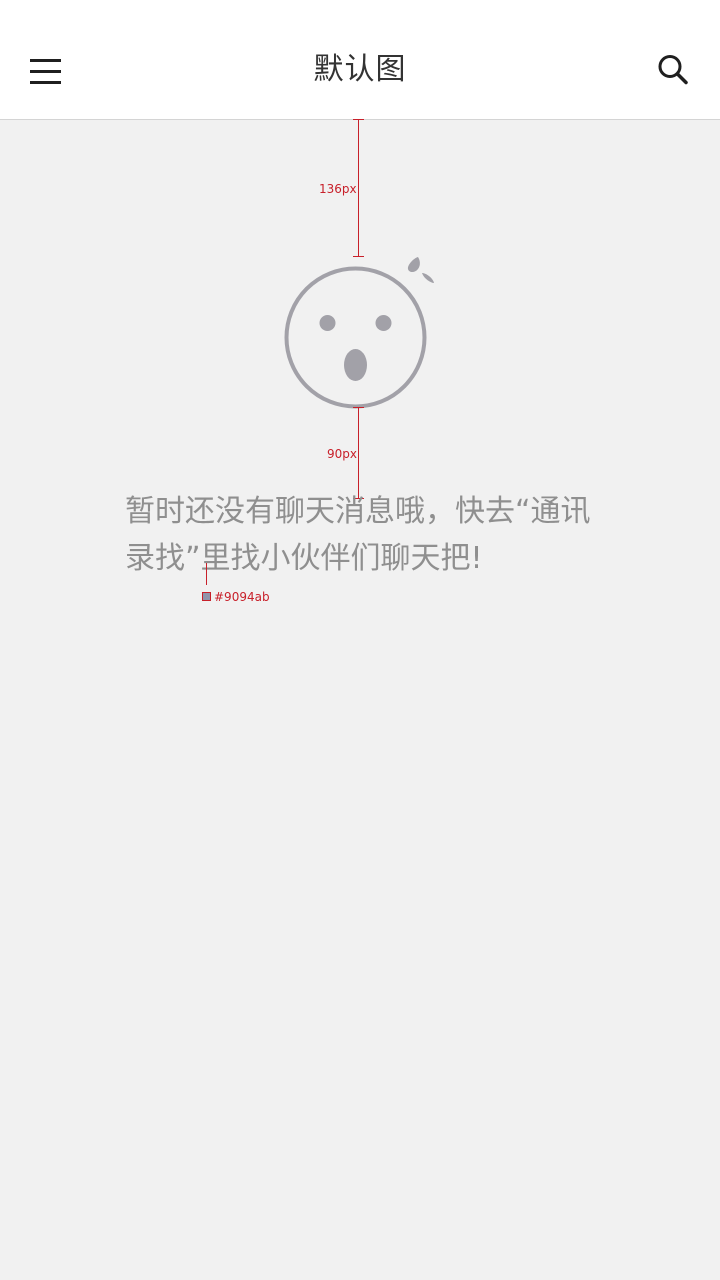 This screenshot has height=1280, width=720. Describe the element at coordinates (358, 188) in the screenshot. I see `spacing-annotation-top-line` at that location.